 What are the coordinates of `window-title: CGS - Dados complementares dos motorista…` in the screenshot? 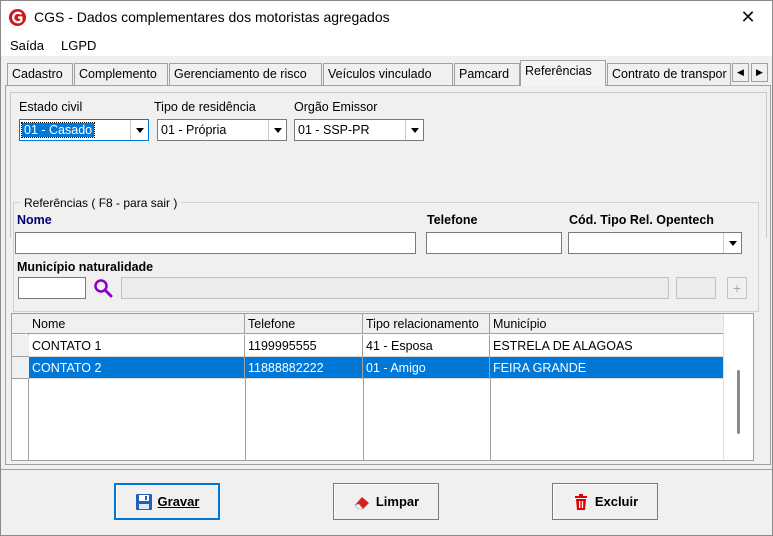 It's located at (212, 17).